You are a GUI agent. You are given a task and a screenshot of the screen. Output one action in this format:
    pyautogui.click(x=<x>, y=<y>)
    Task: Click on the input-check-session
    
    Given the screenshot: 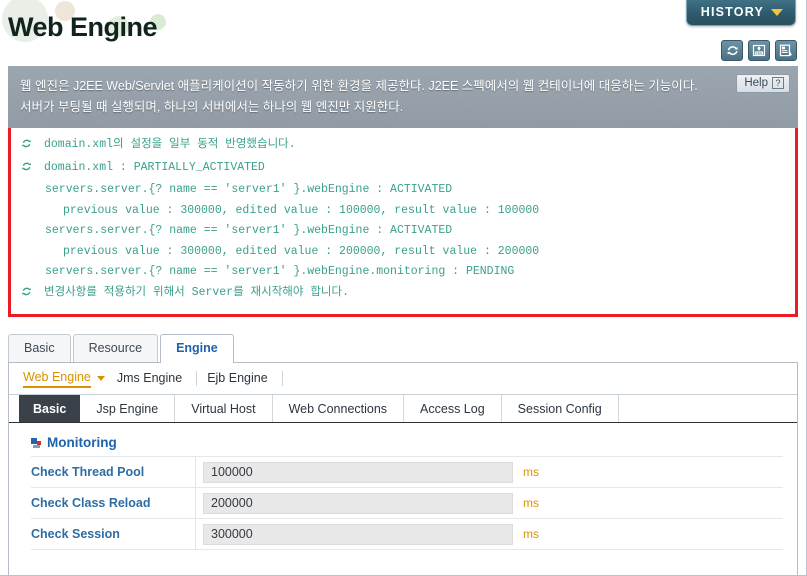 What is the action you would take?
    pyautogui.click(x=358, y=534)
    